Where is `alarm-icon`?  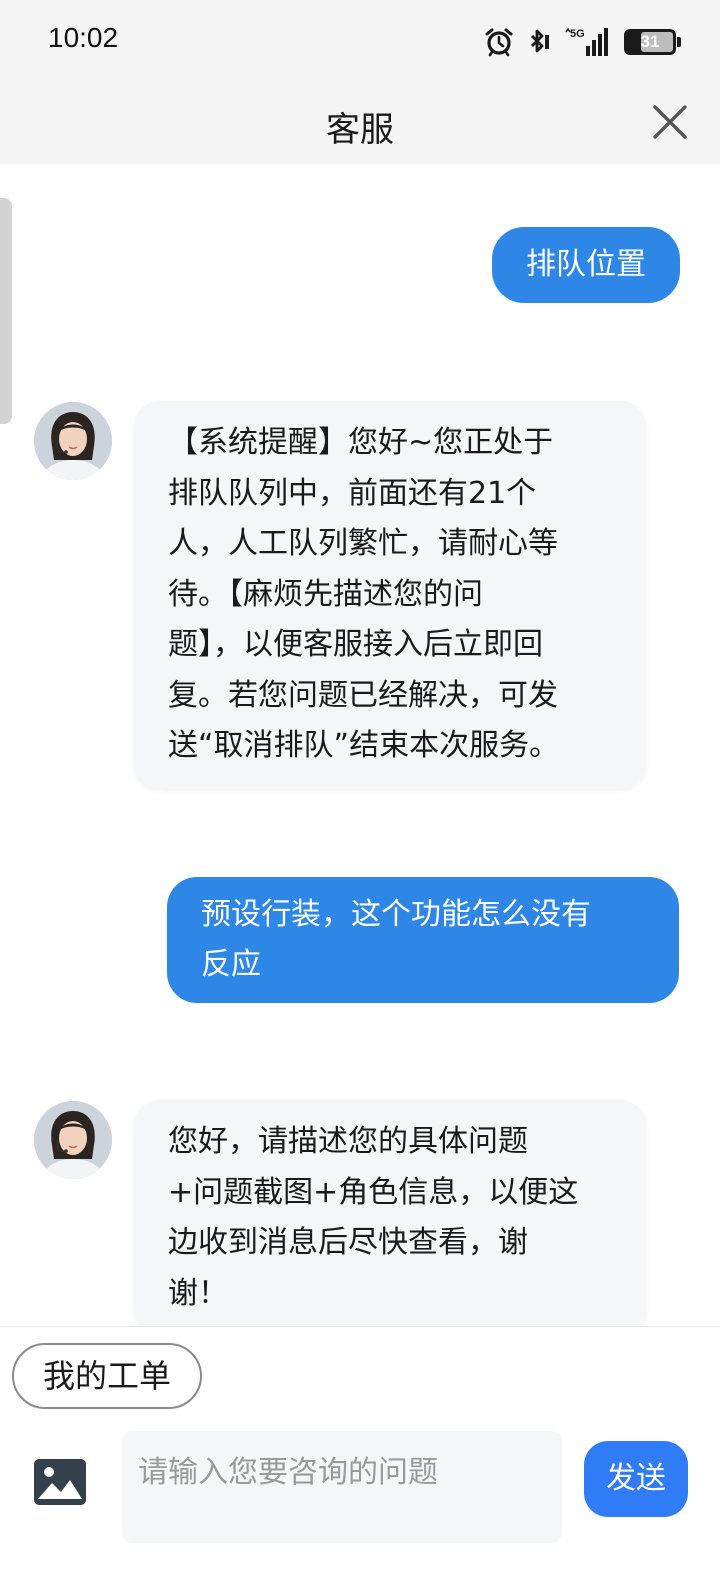
alarm-icon is located at coordinates (499, 42).